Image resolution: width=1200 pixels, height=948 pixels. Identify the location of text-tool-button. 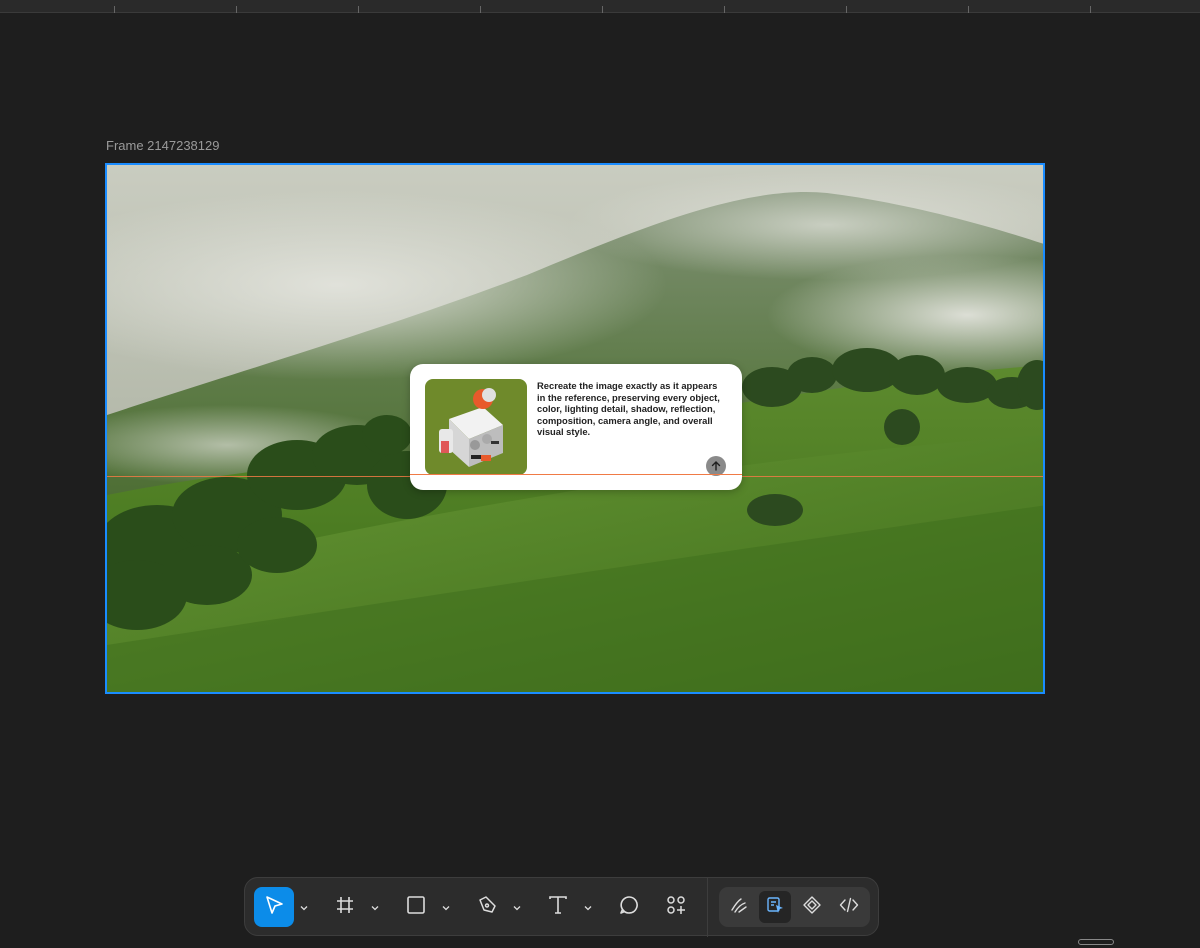
(558, 907).